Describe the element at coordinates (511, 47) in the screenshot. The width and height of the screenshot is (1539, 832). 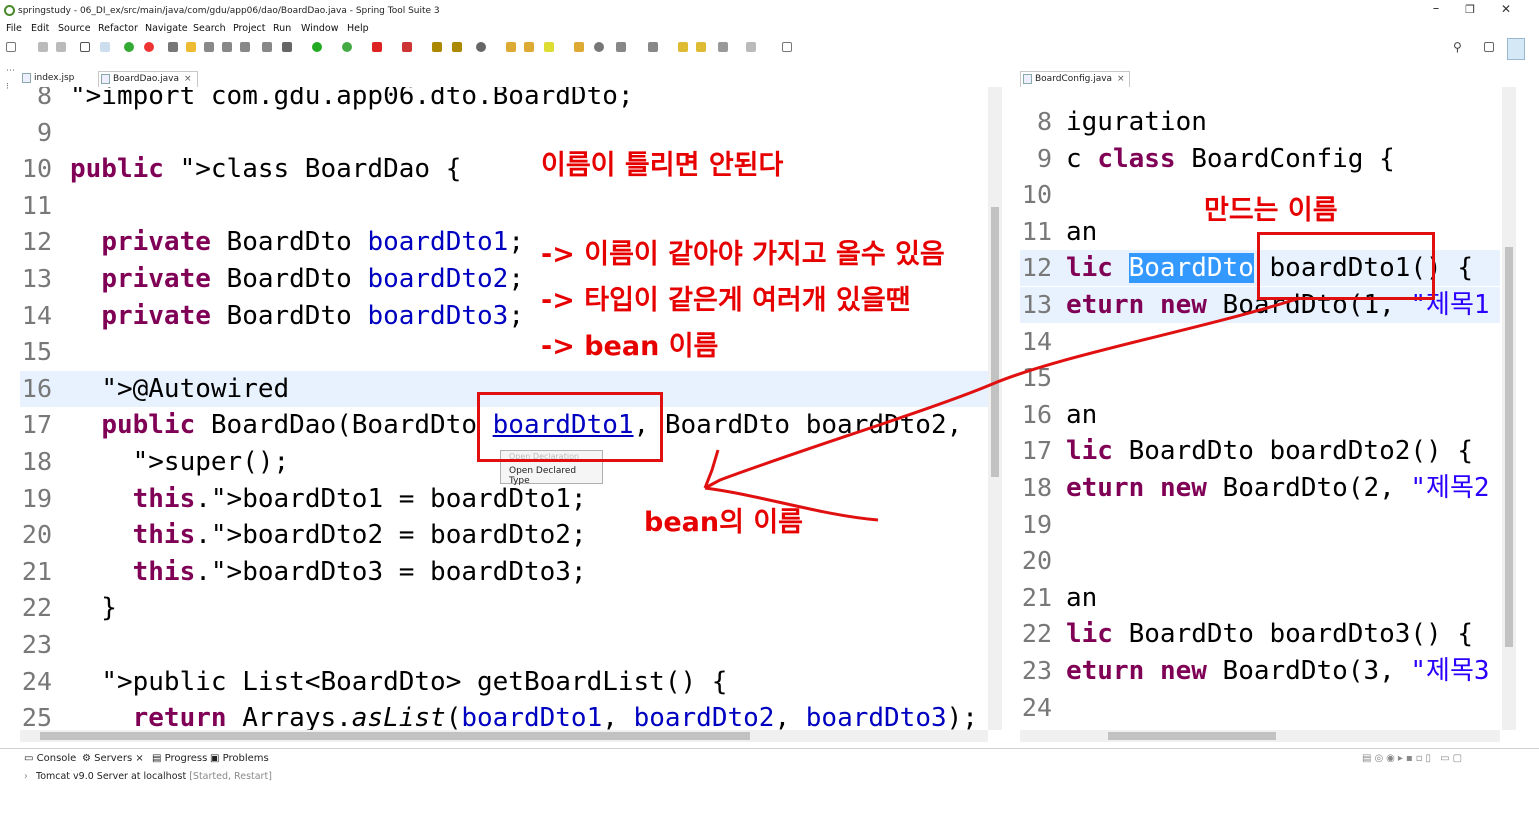
I see `open-type-icon` at that location.